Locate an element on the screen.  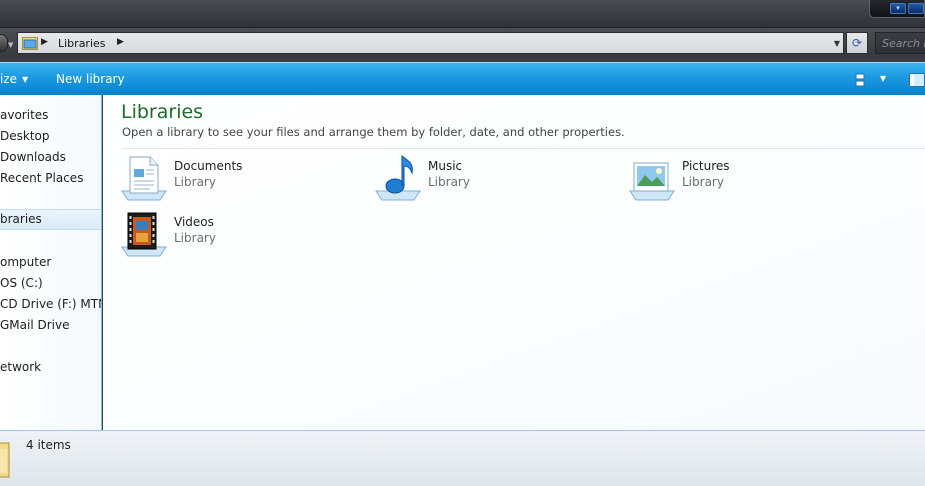
library-documents: Documents Library is located at coordinates (235, 178).